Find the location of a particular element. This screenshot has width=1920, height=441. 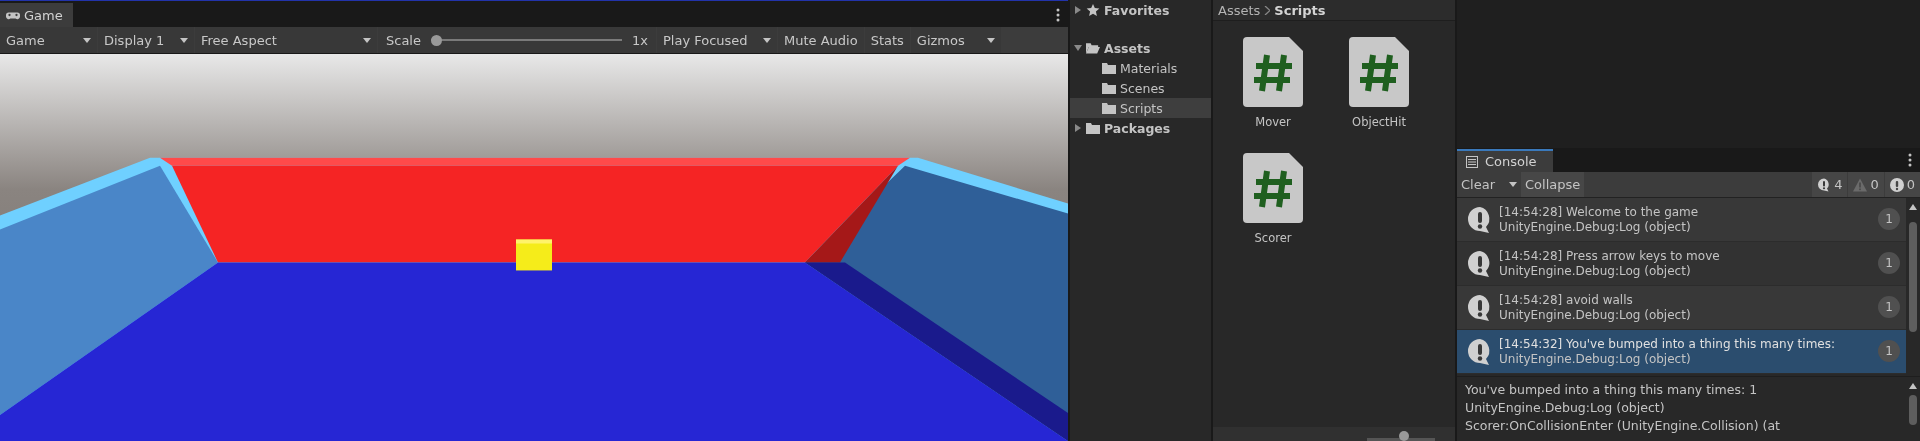

breadcrumb-item: Scripts is located at coordinates (1300, 10).